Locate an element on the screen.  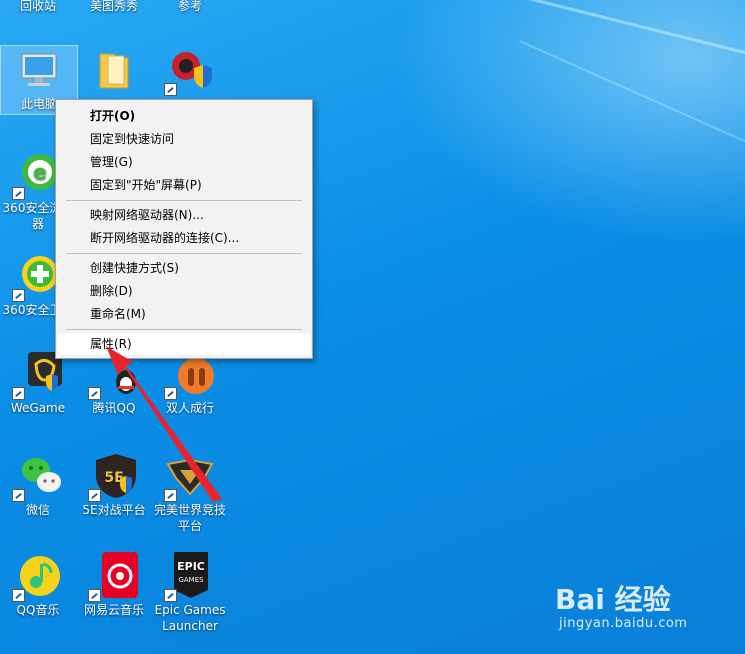
watermark-url: jingyan.baidu.com is located at coordinates (623, 623).